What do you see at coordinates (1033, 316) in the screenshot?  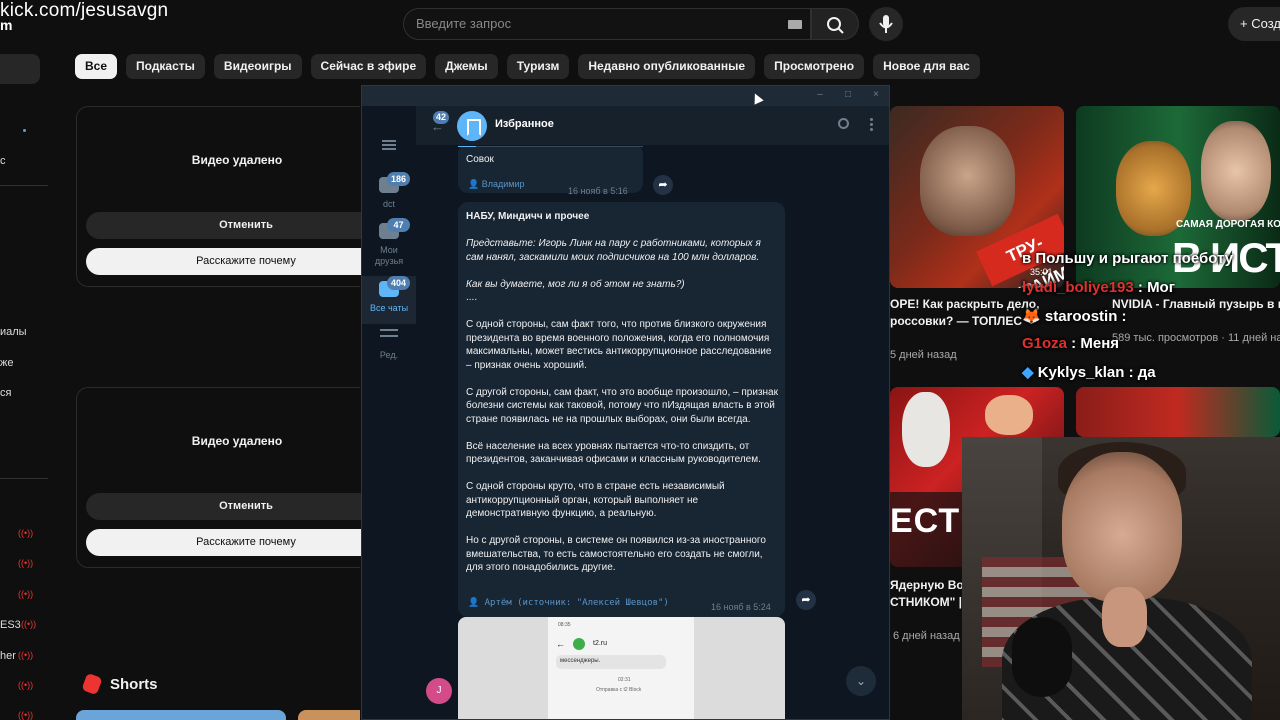 I see `chat-badge-icon: 🦊` at bounding box center [1033, 316].